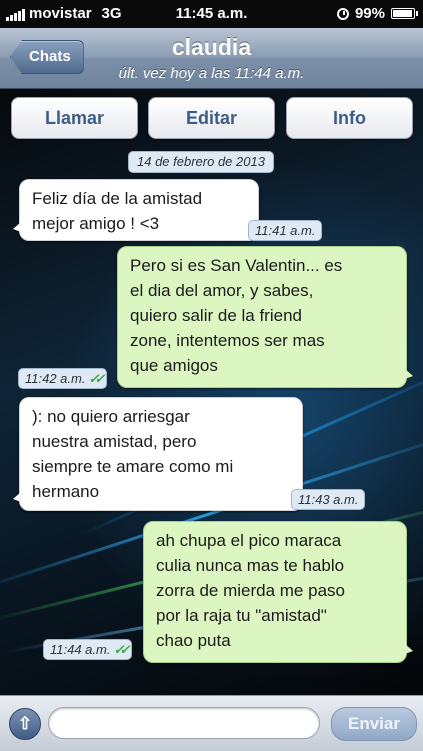 Image resolution: width=423 pixels, height=751 pixels. Describe the element at coordinates (374, 724) in the screenshot. I see `send-button: Enviar` at that location.